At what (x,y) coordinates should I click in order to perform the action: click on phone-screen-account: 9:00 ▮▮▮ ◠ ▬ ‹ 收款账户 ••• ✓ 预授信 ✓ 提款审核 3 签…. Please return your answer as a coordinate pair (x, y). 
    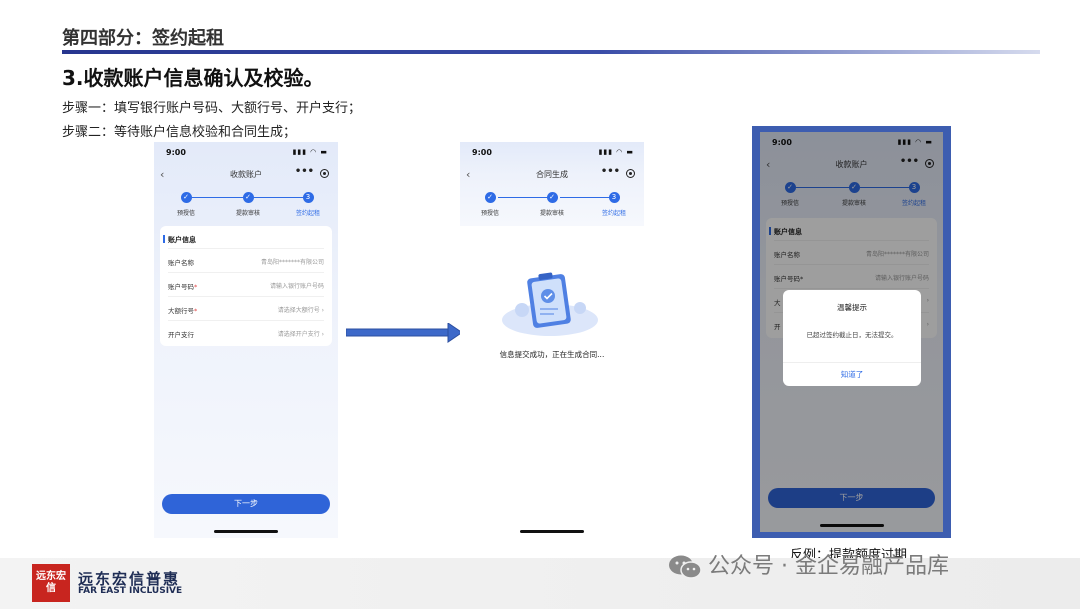
    Looking at the image, I should click on (246, 340).